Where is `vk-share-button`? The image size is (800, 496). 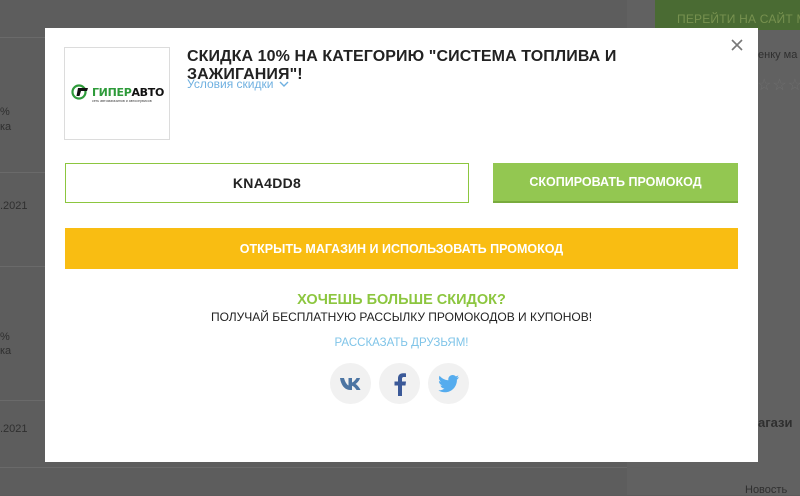
vk-share-button is located at coordinates (350, 383).